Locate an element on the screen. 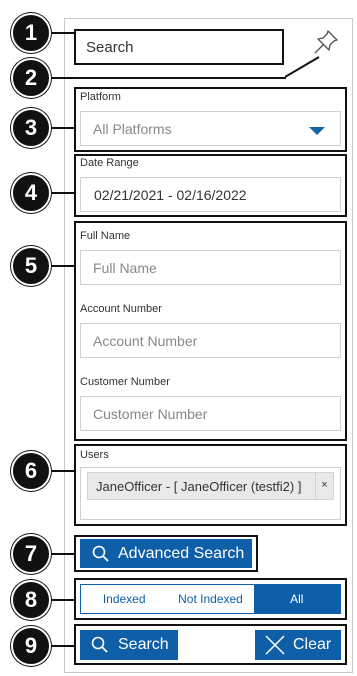 The width and height of the screenshot is (357, 676). advanced-search-button: Advanced Search is located at coordinates (166, 553).